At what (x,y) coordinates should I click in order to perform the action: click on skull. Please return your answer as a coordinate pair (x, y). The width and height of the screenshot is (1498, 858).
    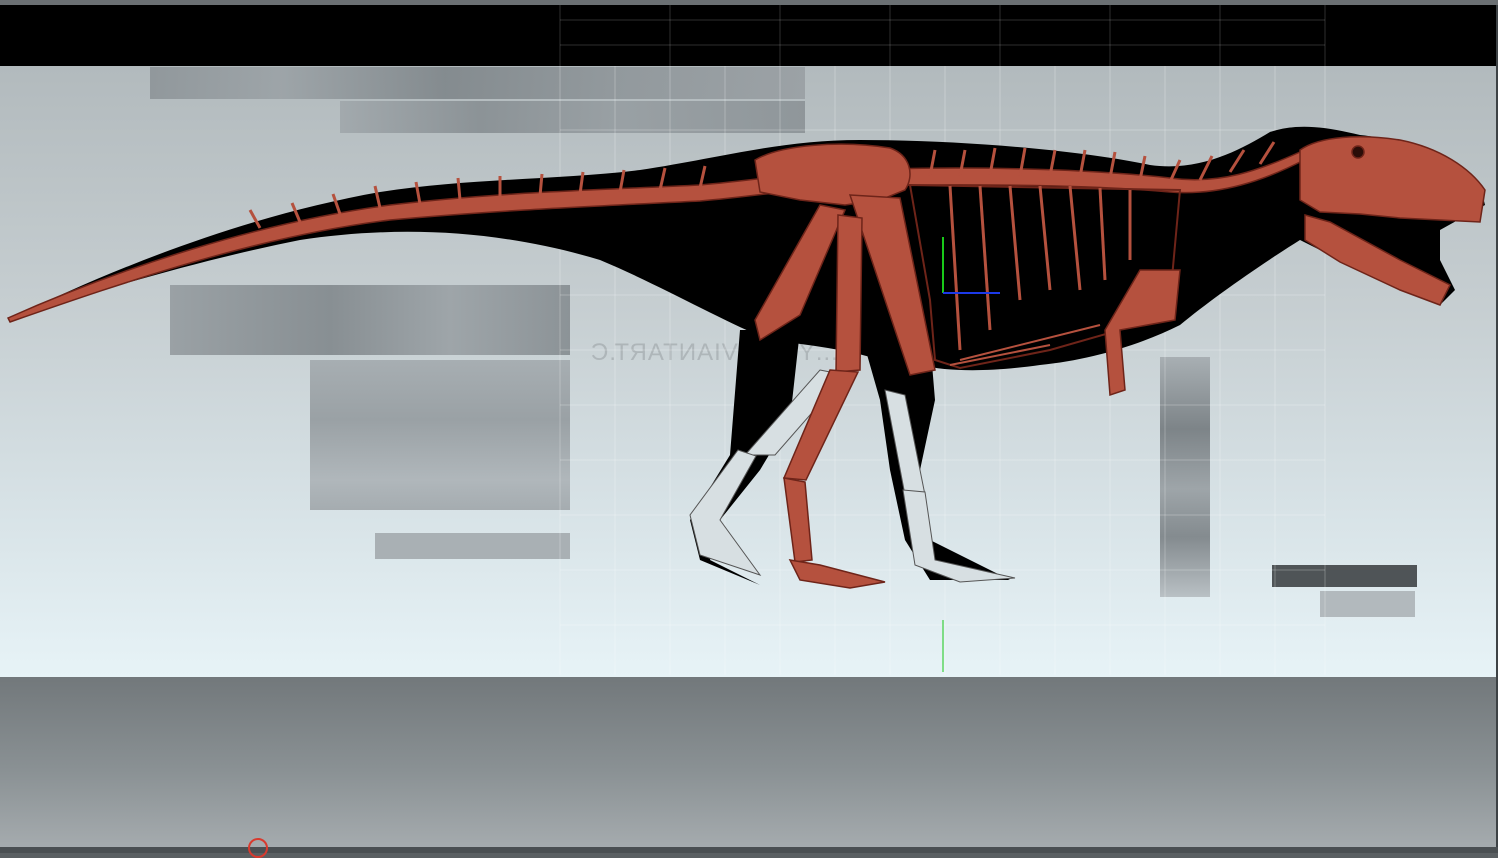
    Looking at the image, I should click on (1392, 179).